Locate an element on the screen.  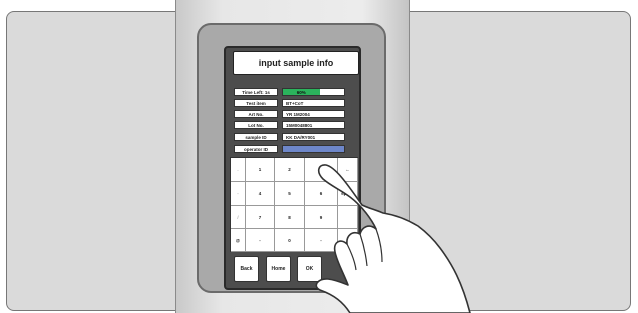
test-item-label: Test item is located at coordinates (256, 103).